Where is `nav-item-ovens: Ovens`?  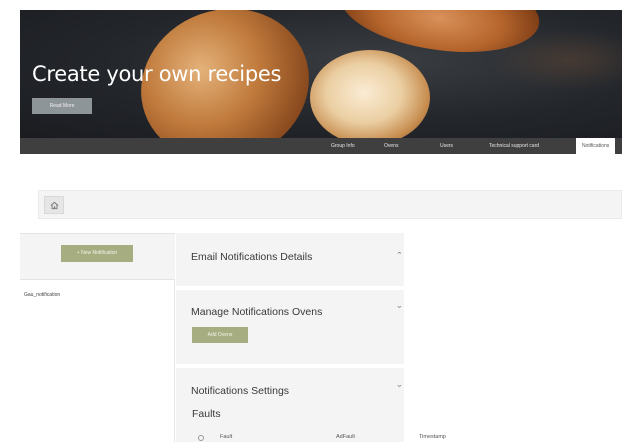 nav-item-ovens: Ovens is located at coordinates (391, 146).